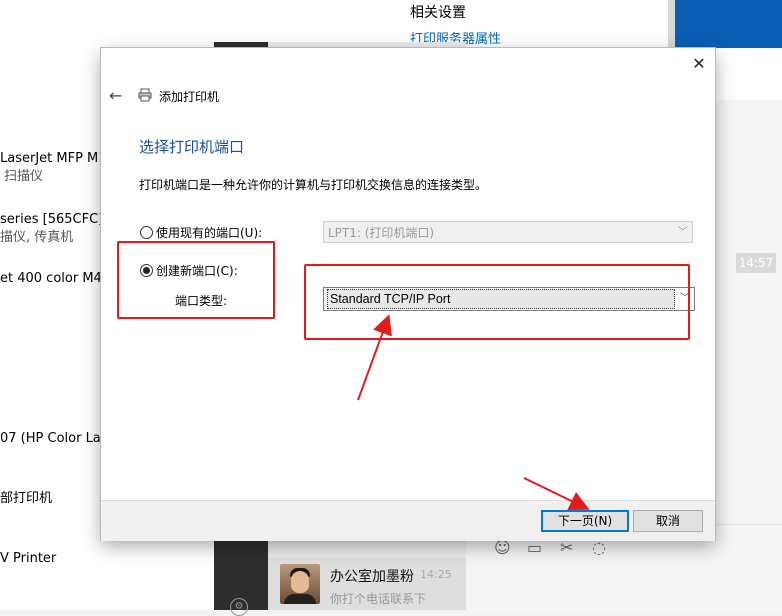 This screenshot has height=616, width=782. I want to click on printer-icon, so click(145, 95).